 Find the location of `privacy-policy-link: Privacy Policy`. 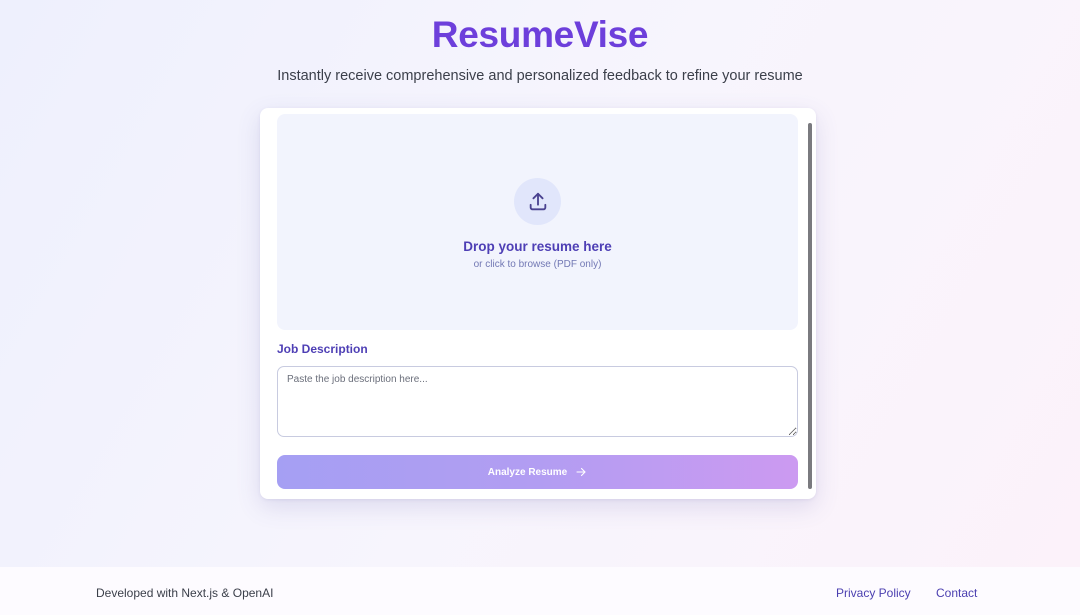

privacy-policy-link: Privacy Policy is located at coordinates (873, 593).